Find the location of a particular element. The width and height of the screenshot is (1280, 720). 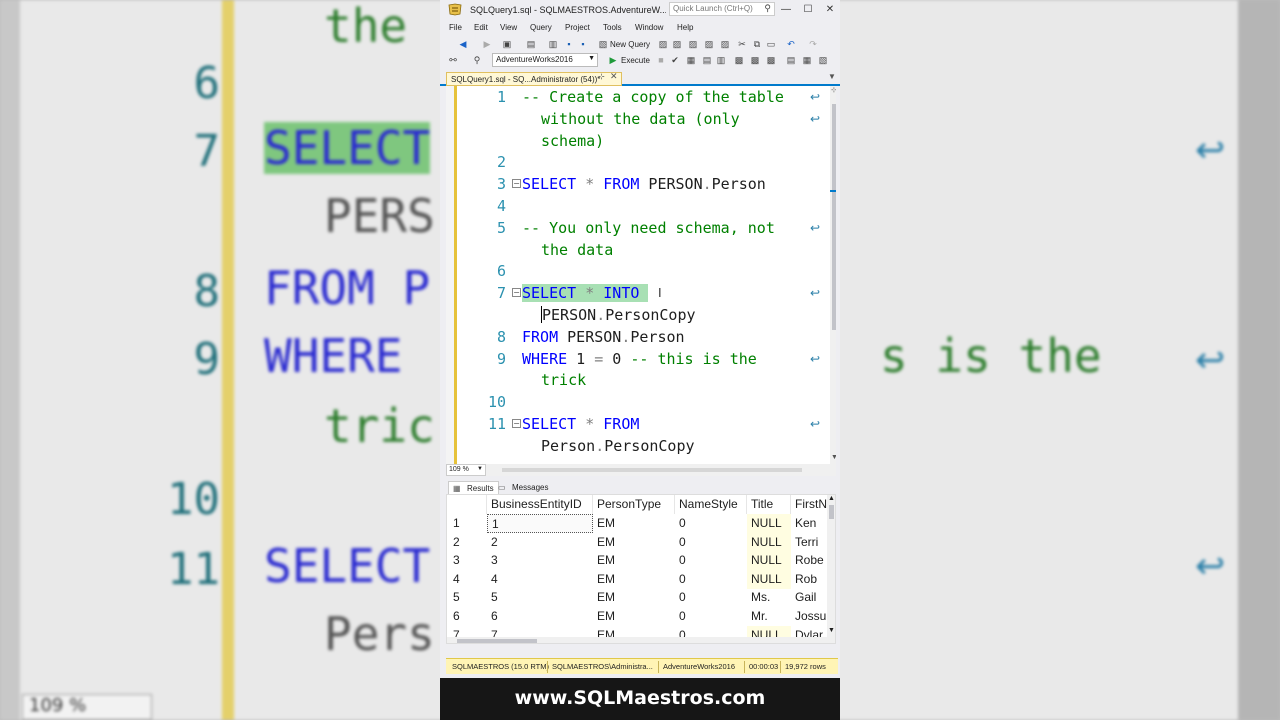

grid-cell: Gail is located at coordinates (811, 597).